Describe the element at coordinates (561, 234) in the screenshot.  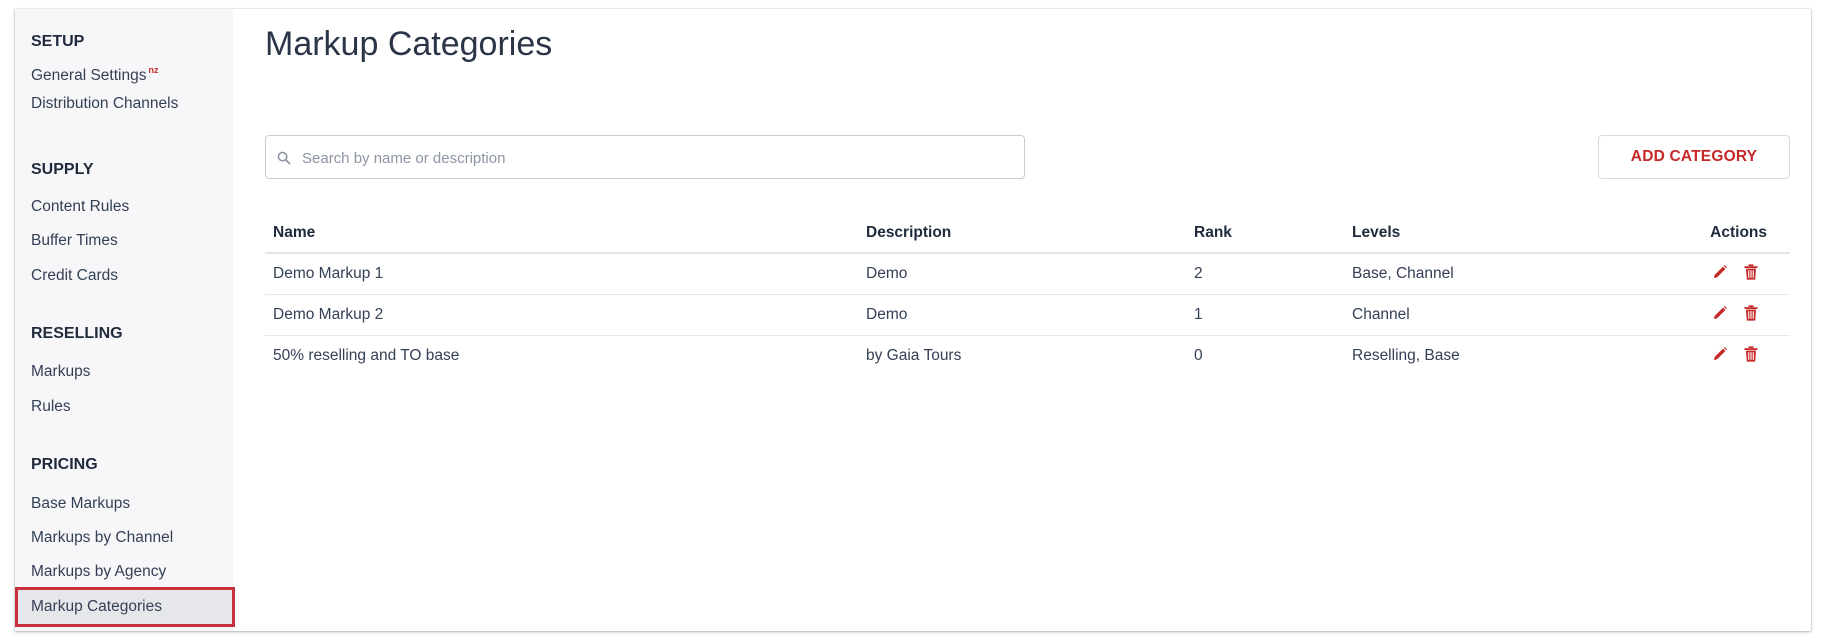
I see `column-header-name: Name` at that location.